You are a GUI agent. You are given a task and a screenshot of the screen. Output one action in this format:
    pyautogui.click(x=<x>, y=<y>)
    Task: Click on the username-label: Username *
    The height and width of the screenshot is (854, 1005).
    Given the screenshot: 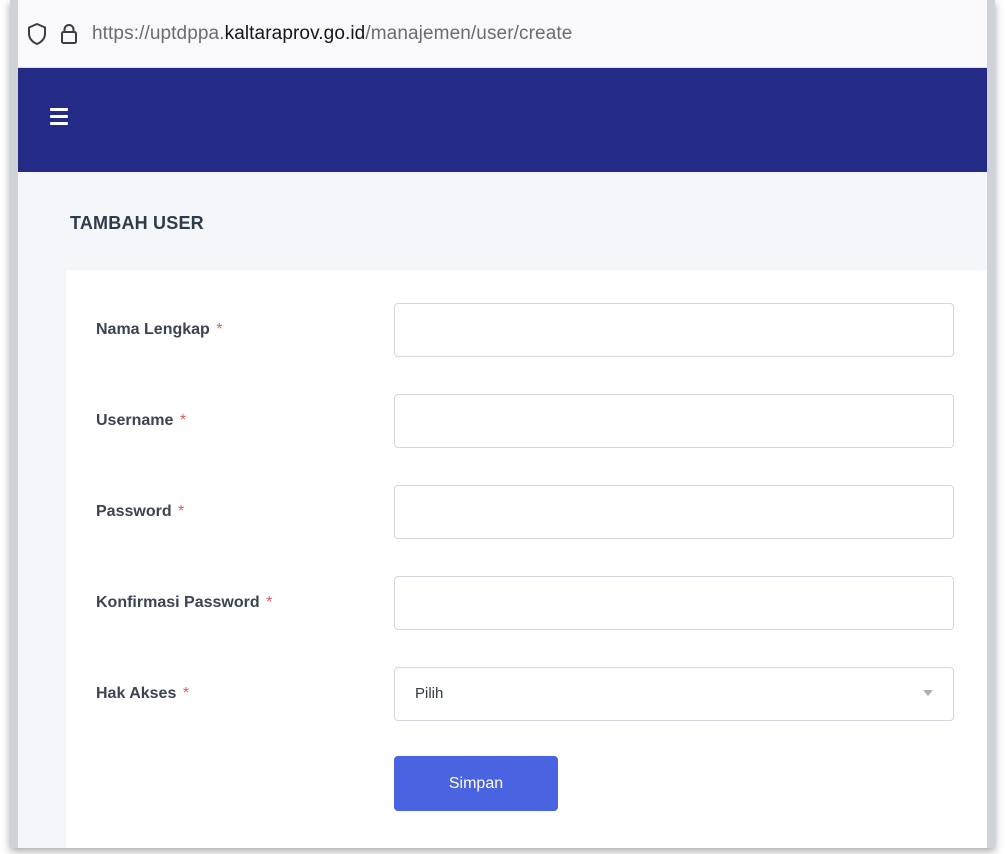 What is the action you would take?
    pyautogui.click(x=141, y=421)
    